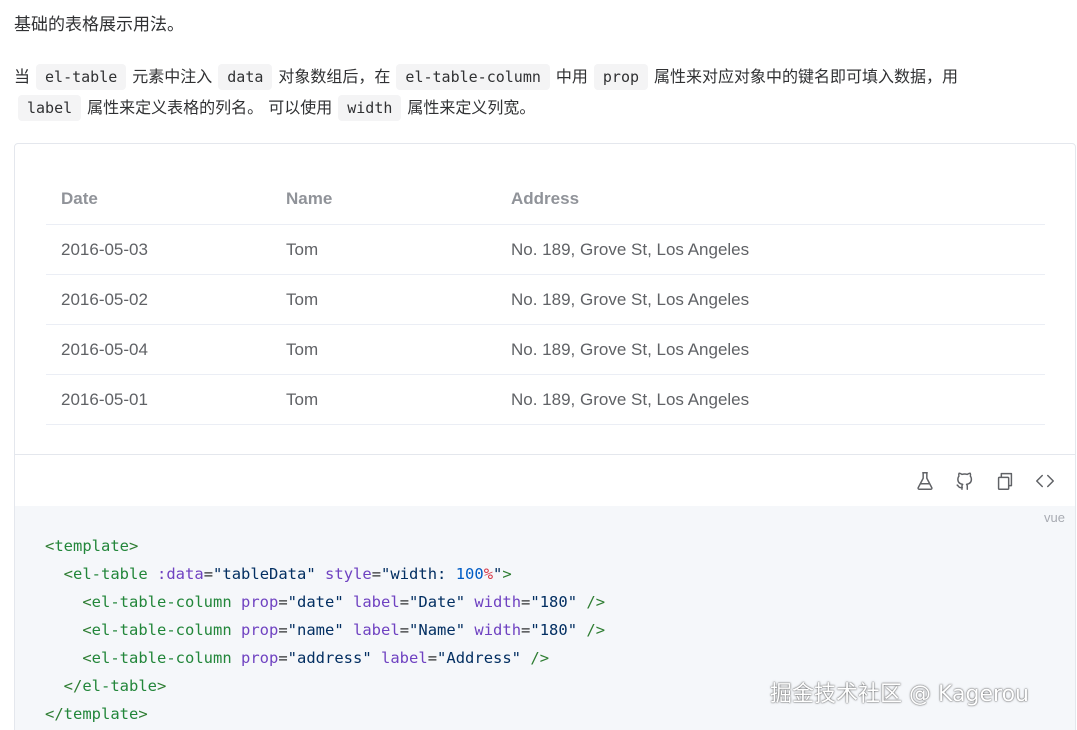  I want to click on inline-code: prop, so click(621, 77).